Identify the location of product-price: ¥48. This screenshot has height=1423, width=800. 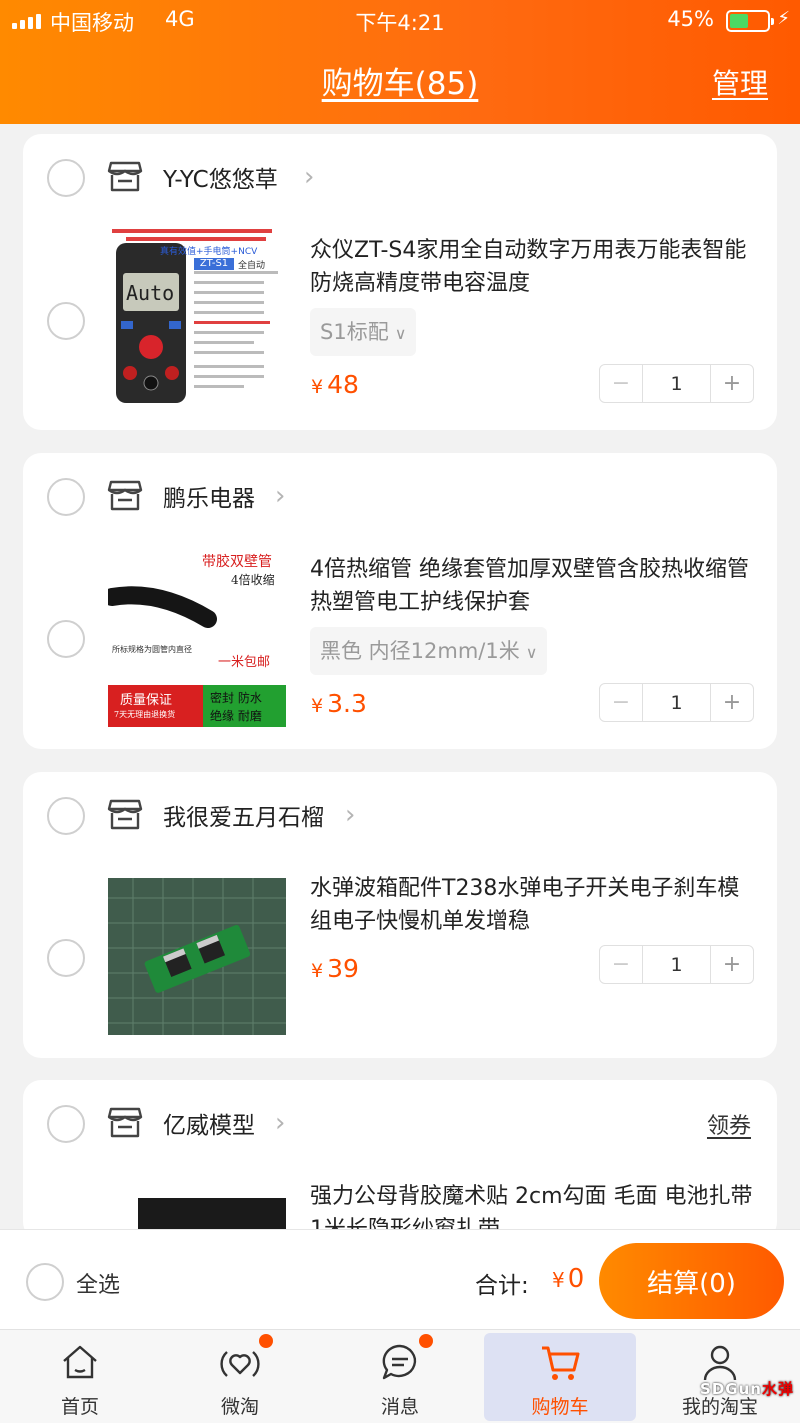
(335, 384).